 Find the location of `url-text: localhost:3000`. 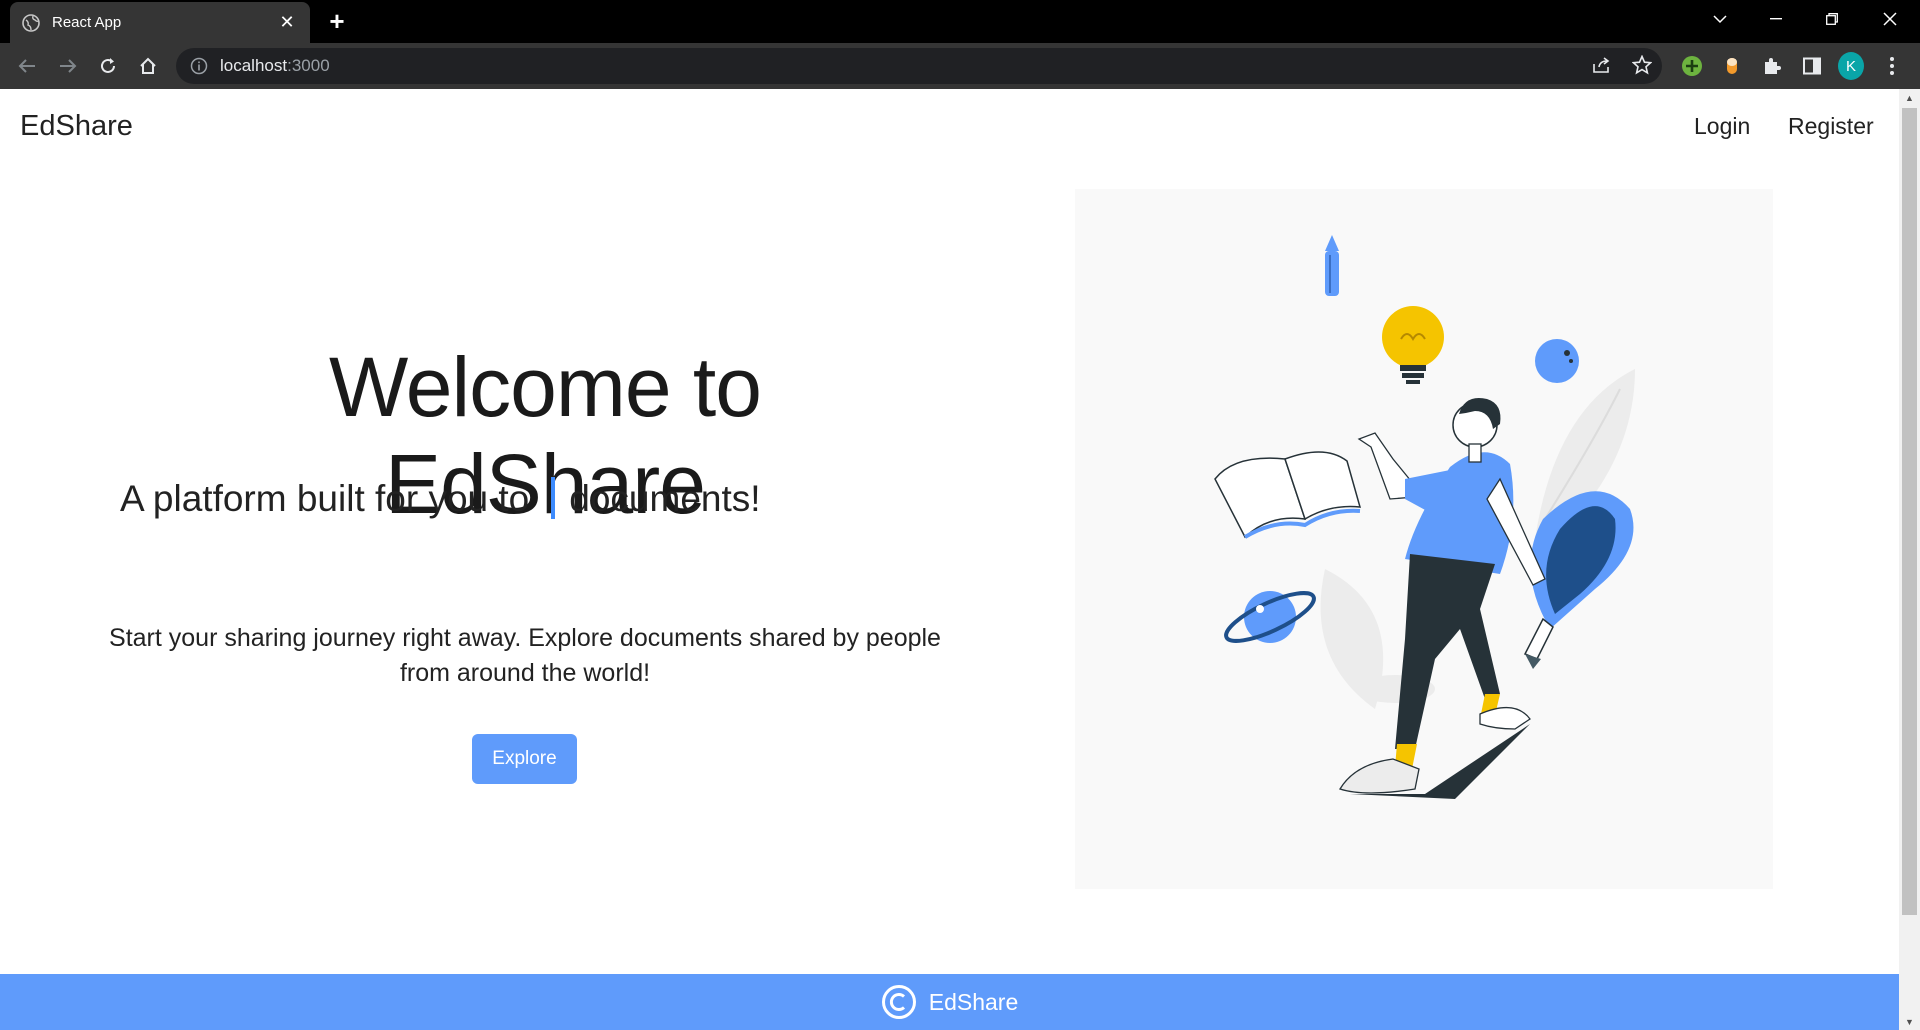

url-text: localhost:3000 is located at coordinates (275, 65).